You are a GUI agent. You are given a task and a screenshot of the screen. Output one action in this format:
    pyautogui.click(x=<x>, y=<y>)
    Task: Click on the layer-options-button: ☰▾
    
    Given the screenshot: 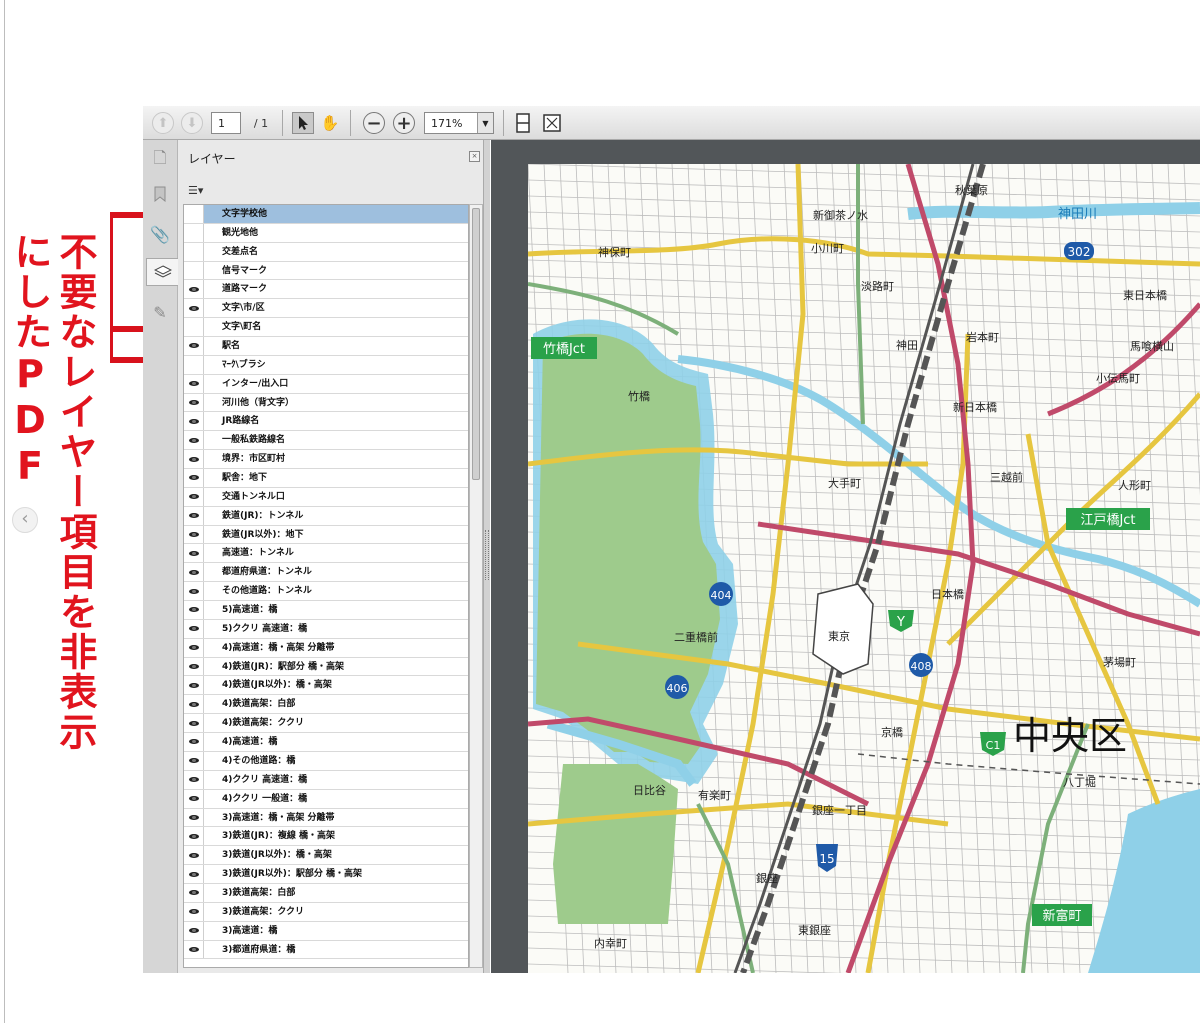 What is the action you would take?
    pyautogui.click(x=199, y=190)
    